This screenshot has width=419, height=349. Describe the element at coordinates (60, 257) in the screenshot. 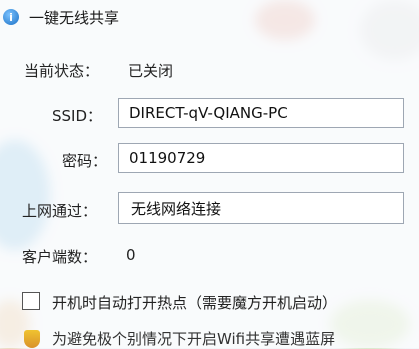

I see `clients-label: 客户端数：` at that location.